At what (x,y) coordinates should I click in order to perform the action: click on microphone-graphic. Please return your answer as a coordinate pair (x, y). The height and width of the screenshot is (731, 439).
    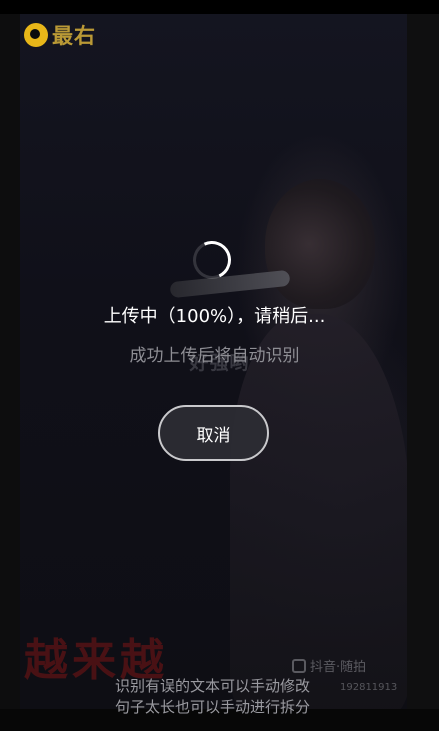
    Looking at the image, I should click on (230, 284).